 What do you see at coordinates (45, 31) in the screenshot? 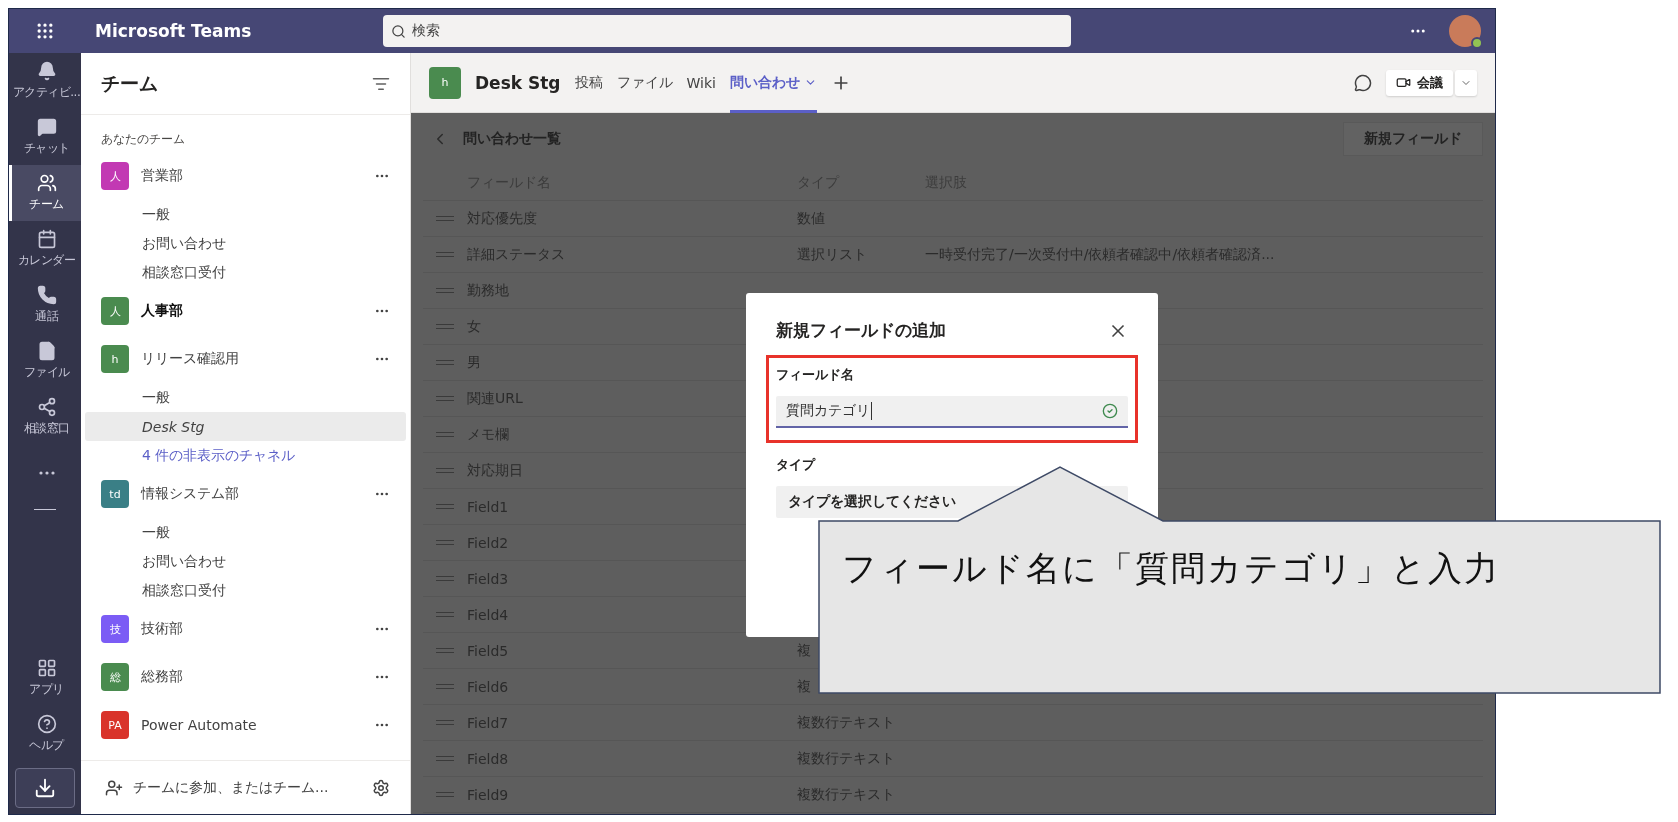
I see `app-launcher-icon` at bounding box center [45, 31].